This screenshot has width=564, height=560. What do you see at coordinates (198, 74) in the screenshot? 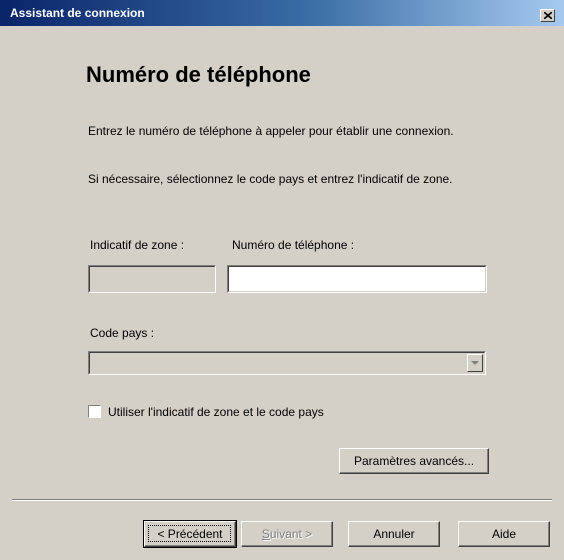
I see `page-heading: Numéro de téléphone` at bounding box center [198, 74].